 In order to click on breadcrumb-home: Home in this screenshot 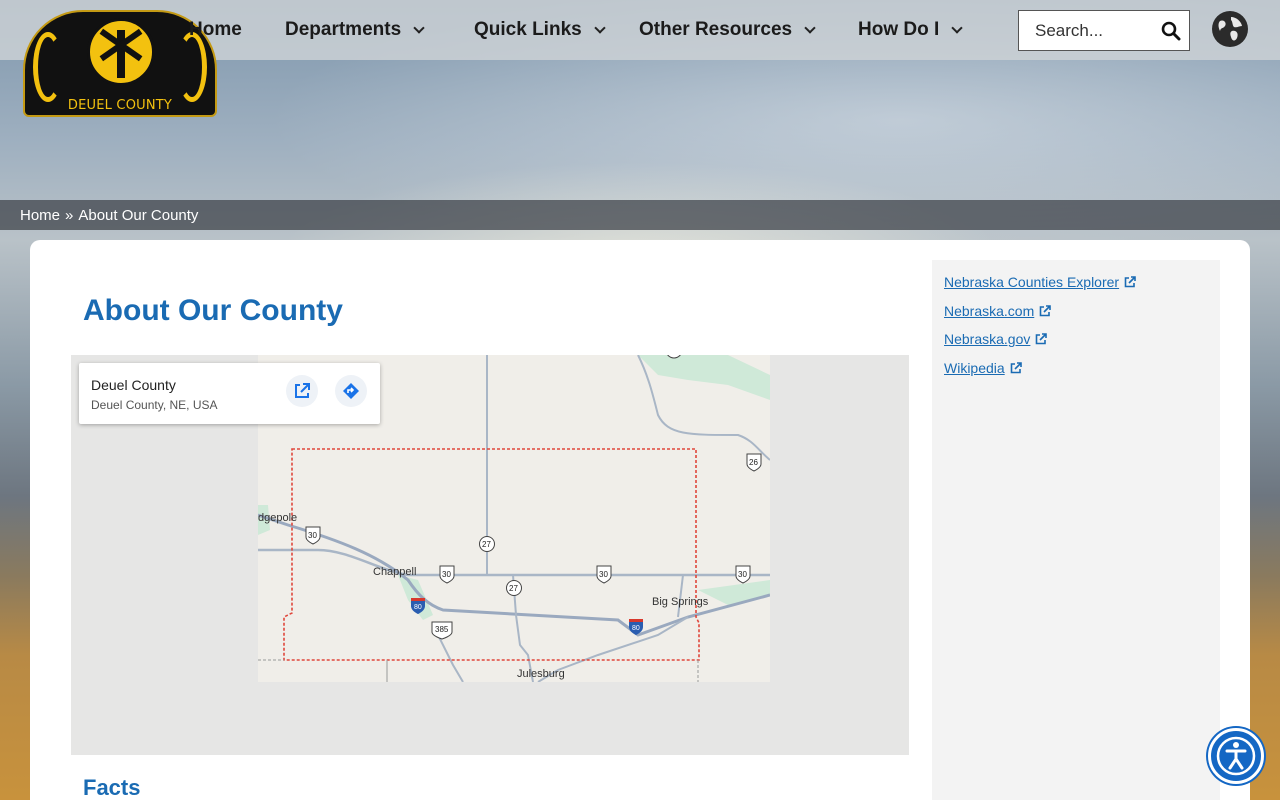, I will do `click(40, 215)`.